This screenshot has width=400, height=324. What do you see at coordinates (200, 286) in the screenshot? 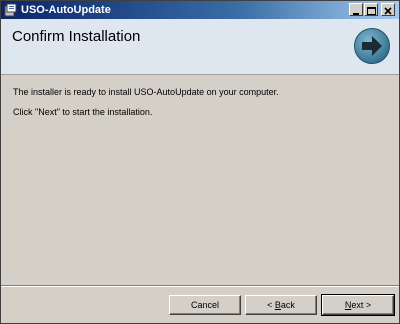
I see `button-separator` at bounding box center [200, 286].